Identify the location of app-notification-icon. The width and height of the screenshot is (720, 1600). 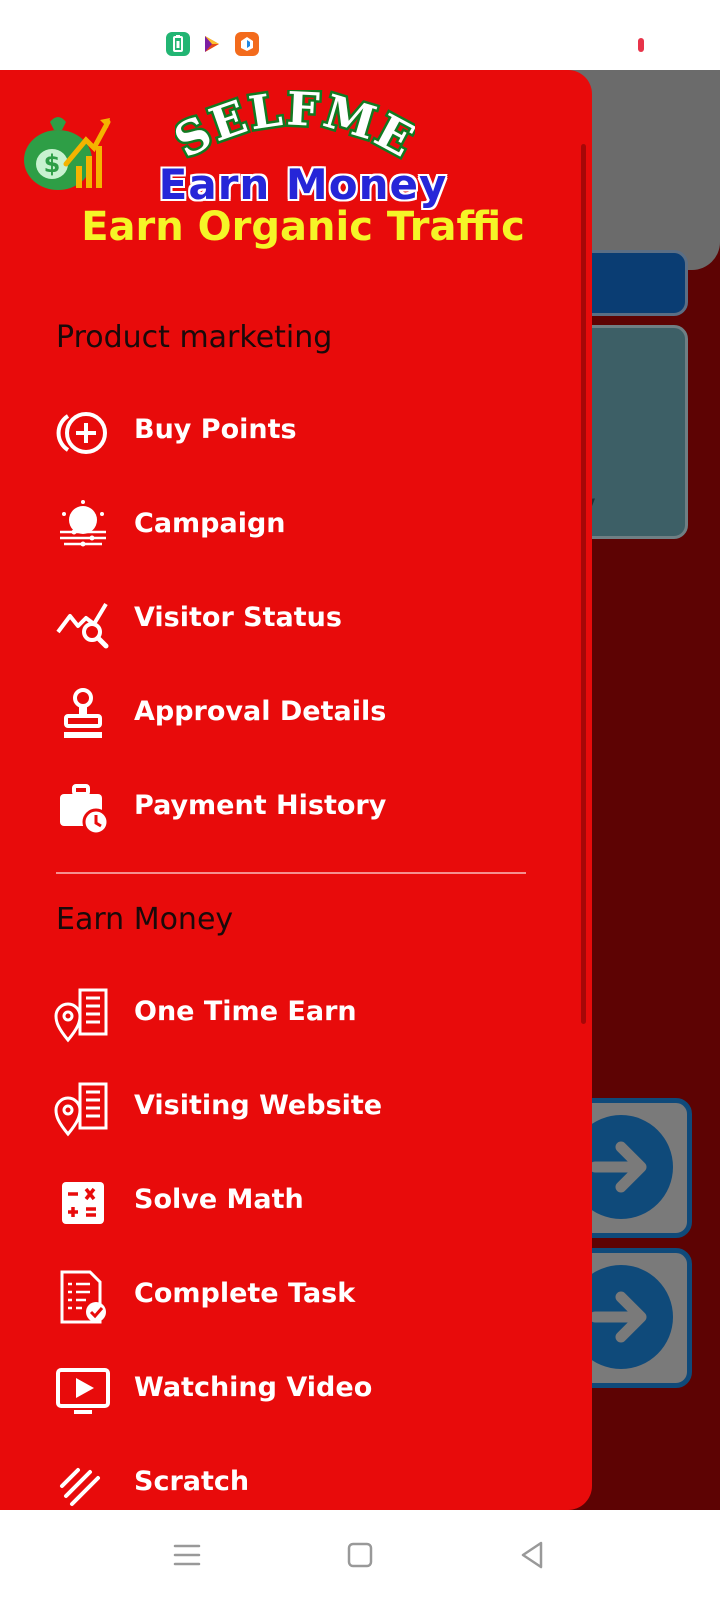
(247, 44).